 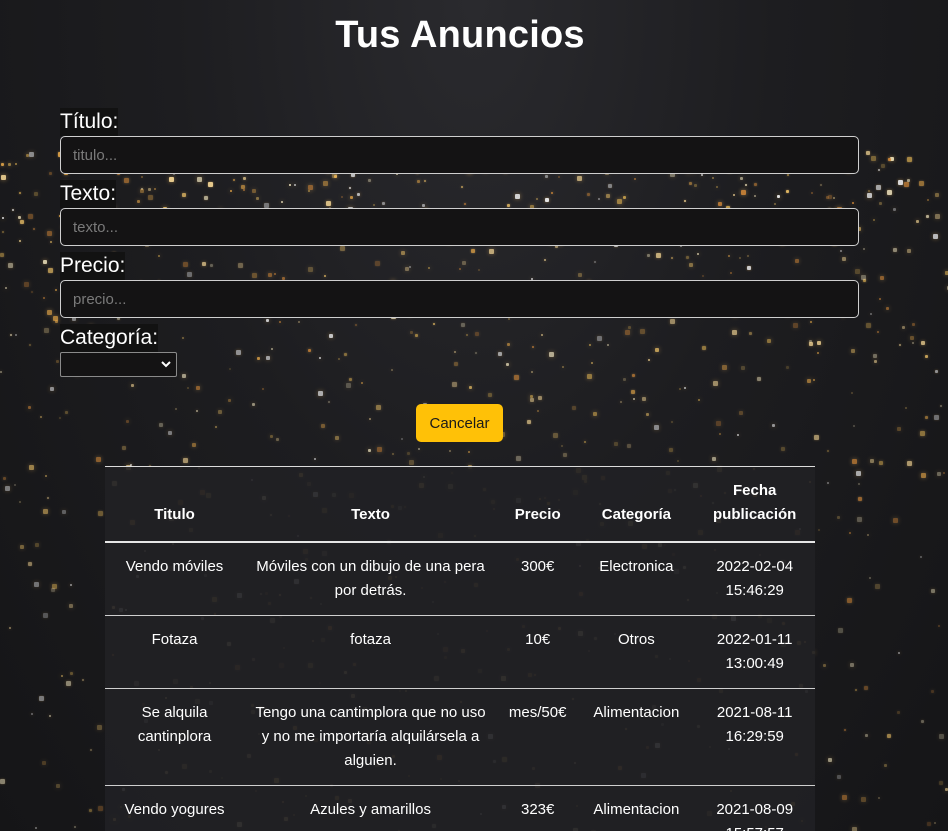 What do you see at coordinates (459, 299) in the screenshot?
I see `precio-input` at bounding box center [459, 299].